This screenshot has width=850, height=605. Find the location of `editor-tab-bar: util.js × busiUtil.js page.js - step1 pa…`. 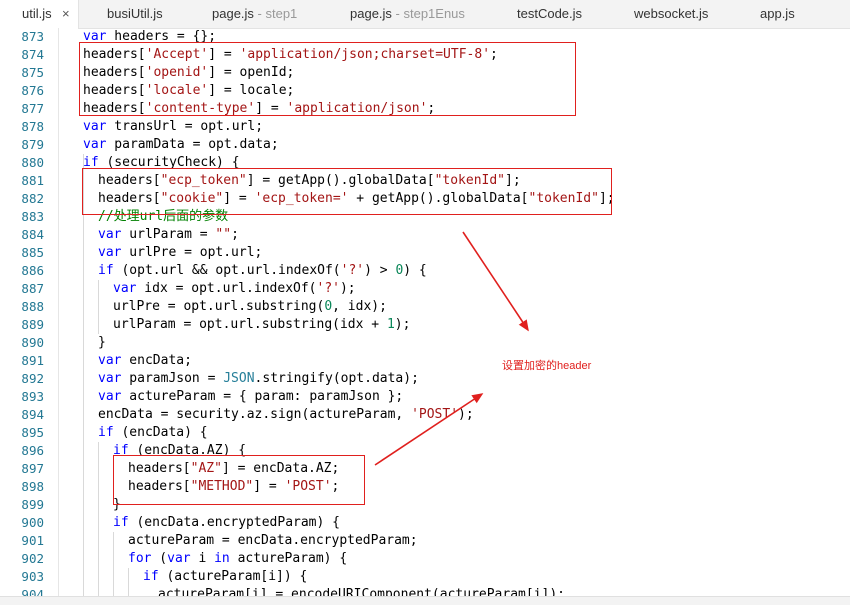

editor-tab-bar: util.js × busiUtil.js page.js - step1 pa… is located at coordinates (425, 14).